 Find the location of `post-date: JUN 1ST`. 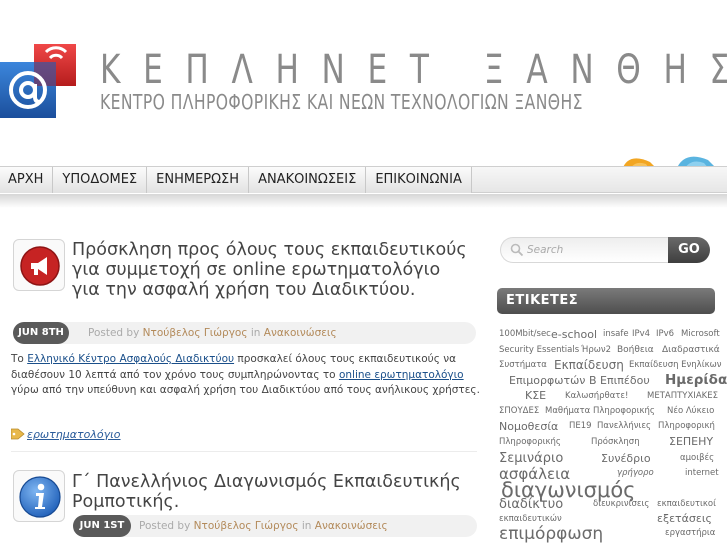

post-date: JUN 1ST is located at coordinates (102, 526).